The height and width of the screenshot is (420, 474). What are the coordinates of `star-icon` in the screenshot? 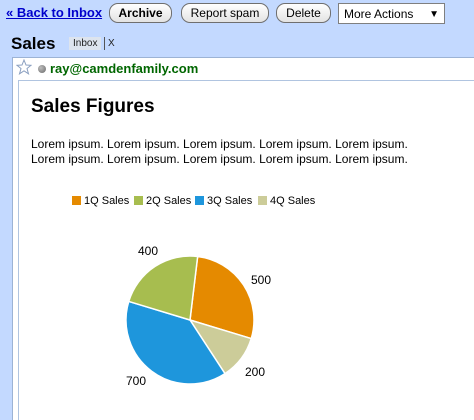 It's located at (24, 67).